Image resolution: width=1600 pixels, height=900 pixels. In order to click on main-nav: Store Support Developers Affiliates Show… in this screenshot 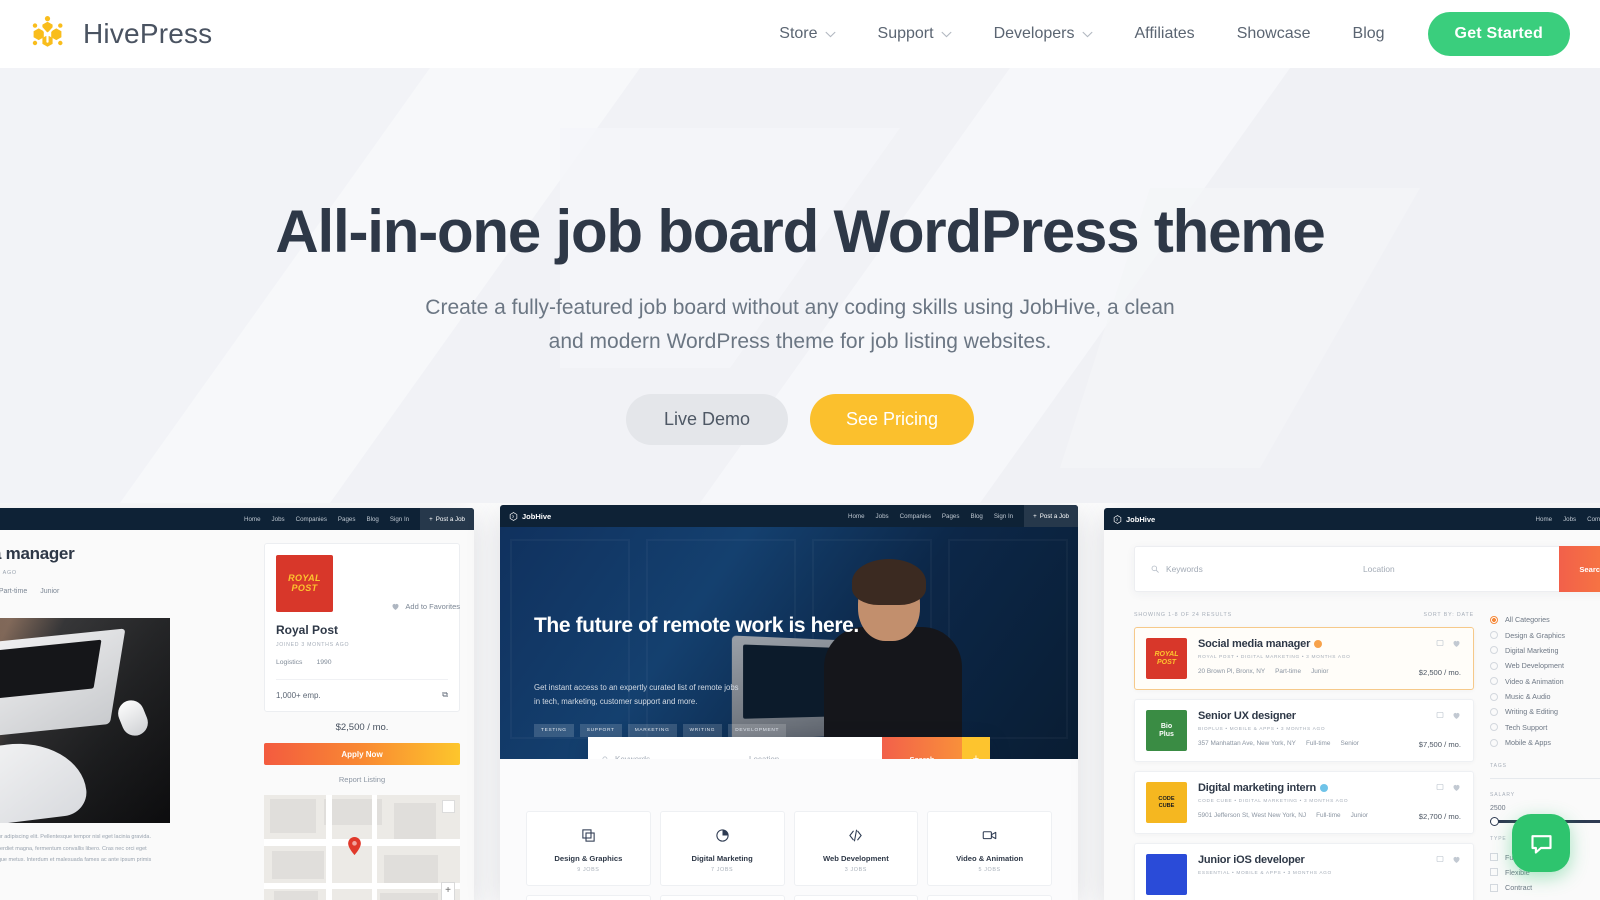, I will do `click(1164, 34)`.